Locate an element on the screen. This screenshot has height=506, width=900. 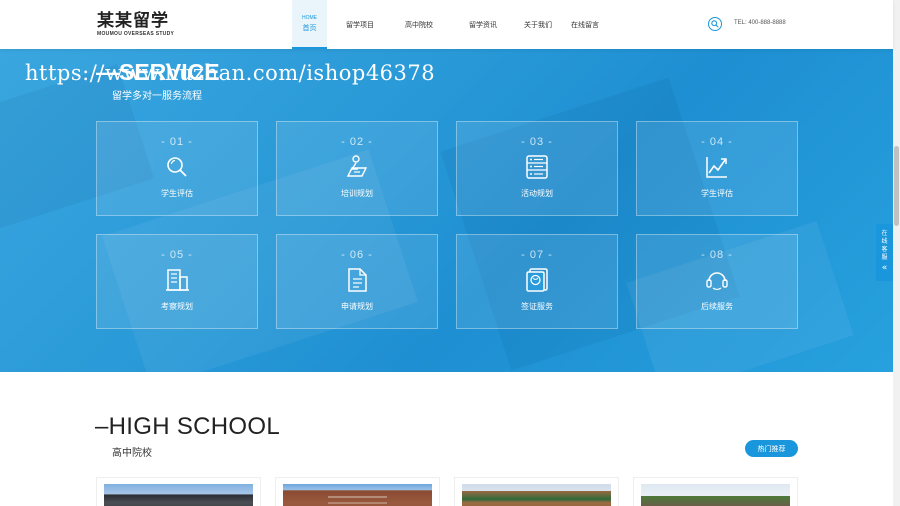
service-card: - 04 - 学生评估 is located at coordinates (717, 168).